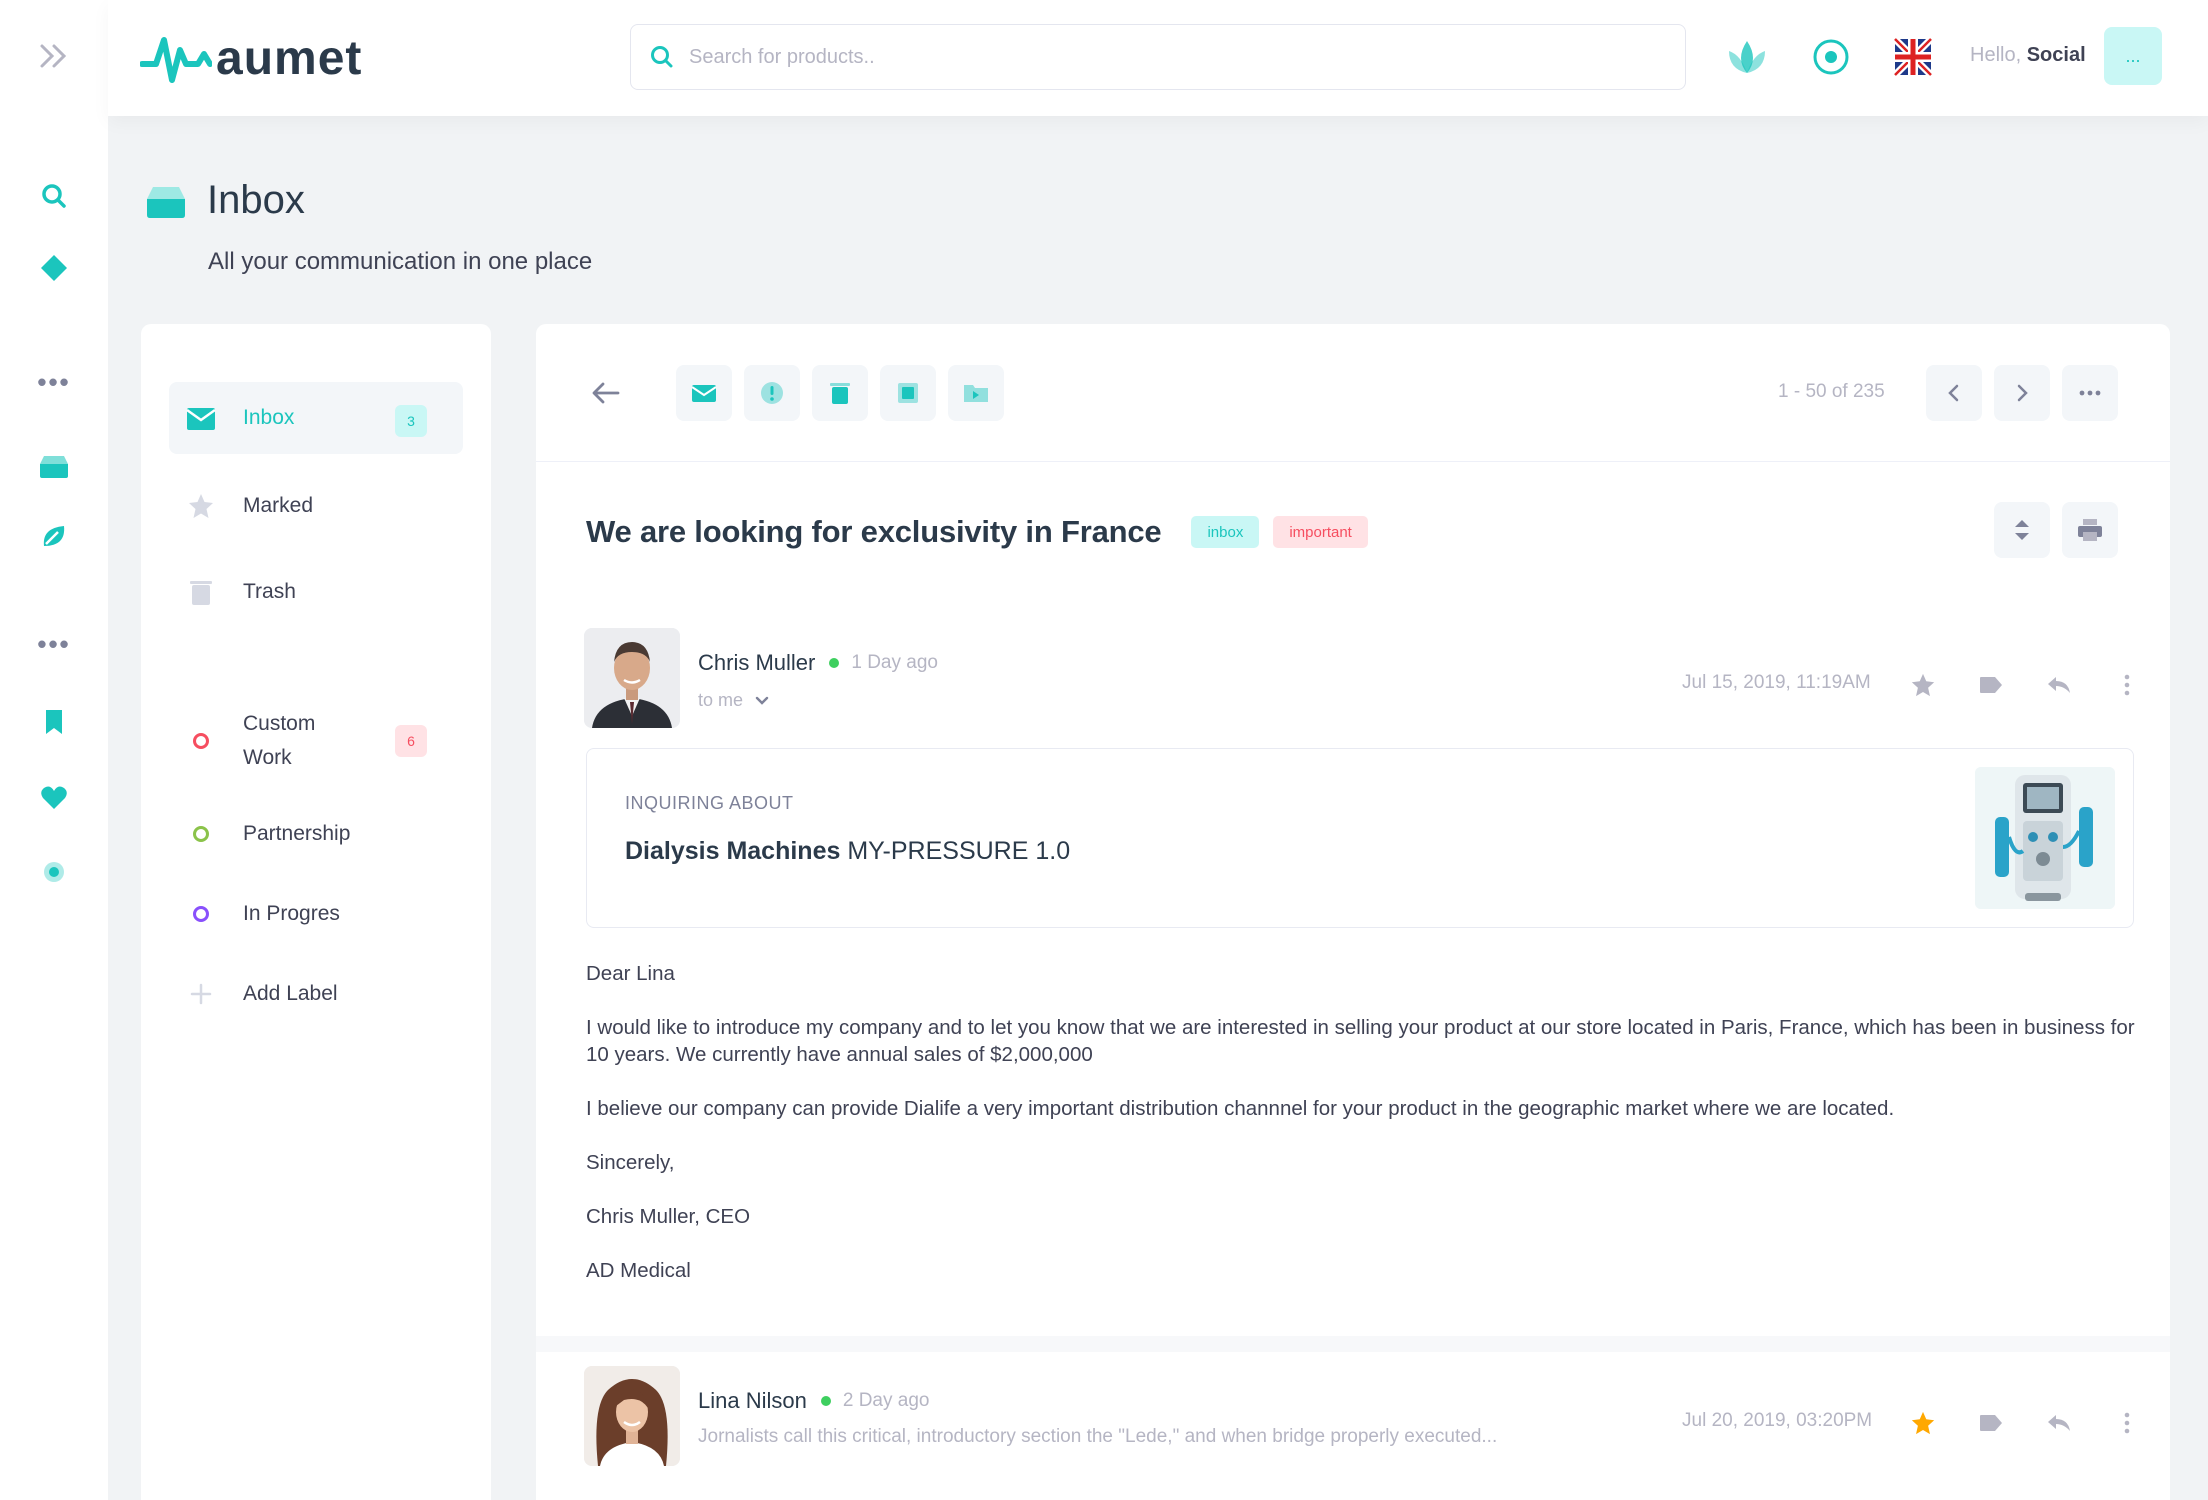  I want to click on label-count-badge: 6, so click(411, 741).